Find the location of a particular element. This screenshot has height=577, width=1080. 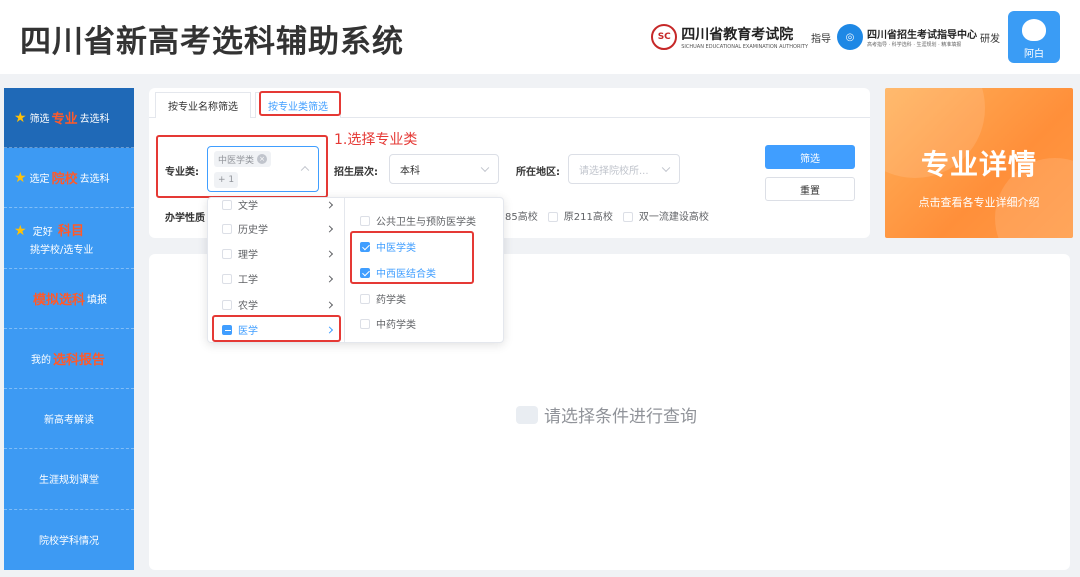

category-option: 历史学 is located at coordinates (276, 228).